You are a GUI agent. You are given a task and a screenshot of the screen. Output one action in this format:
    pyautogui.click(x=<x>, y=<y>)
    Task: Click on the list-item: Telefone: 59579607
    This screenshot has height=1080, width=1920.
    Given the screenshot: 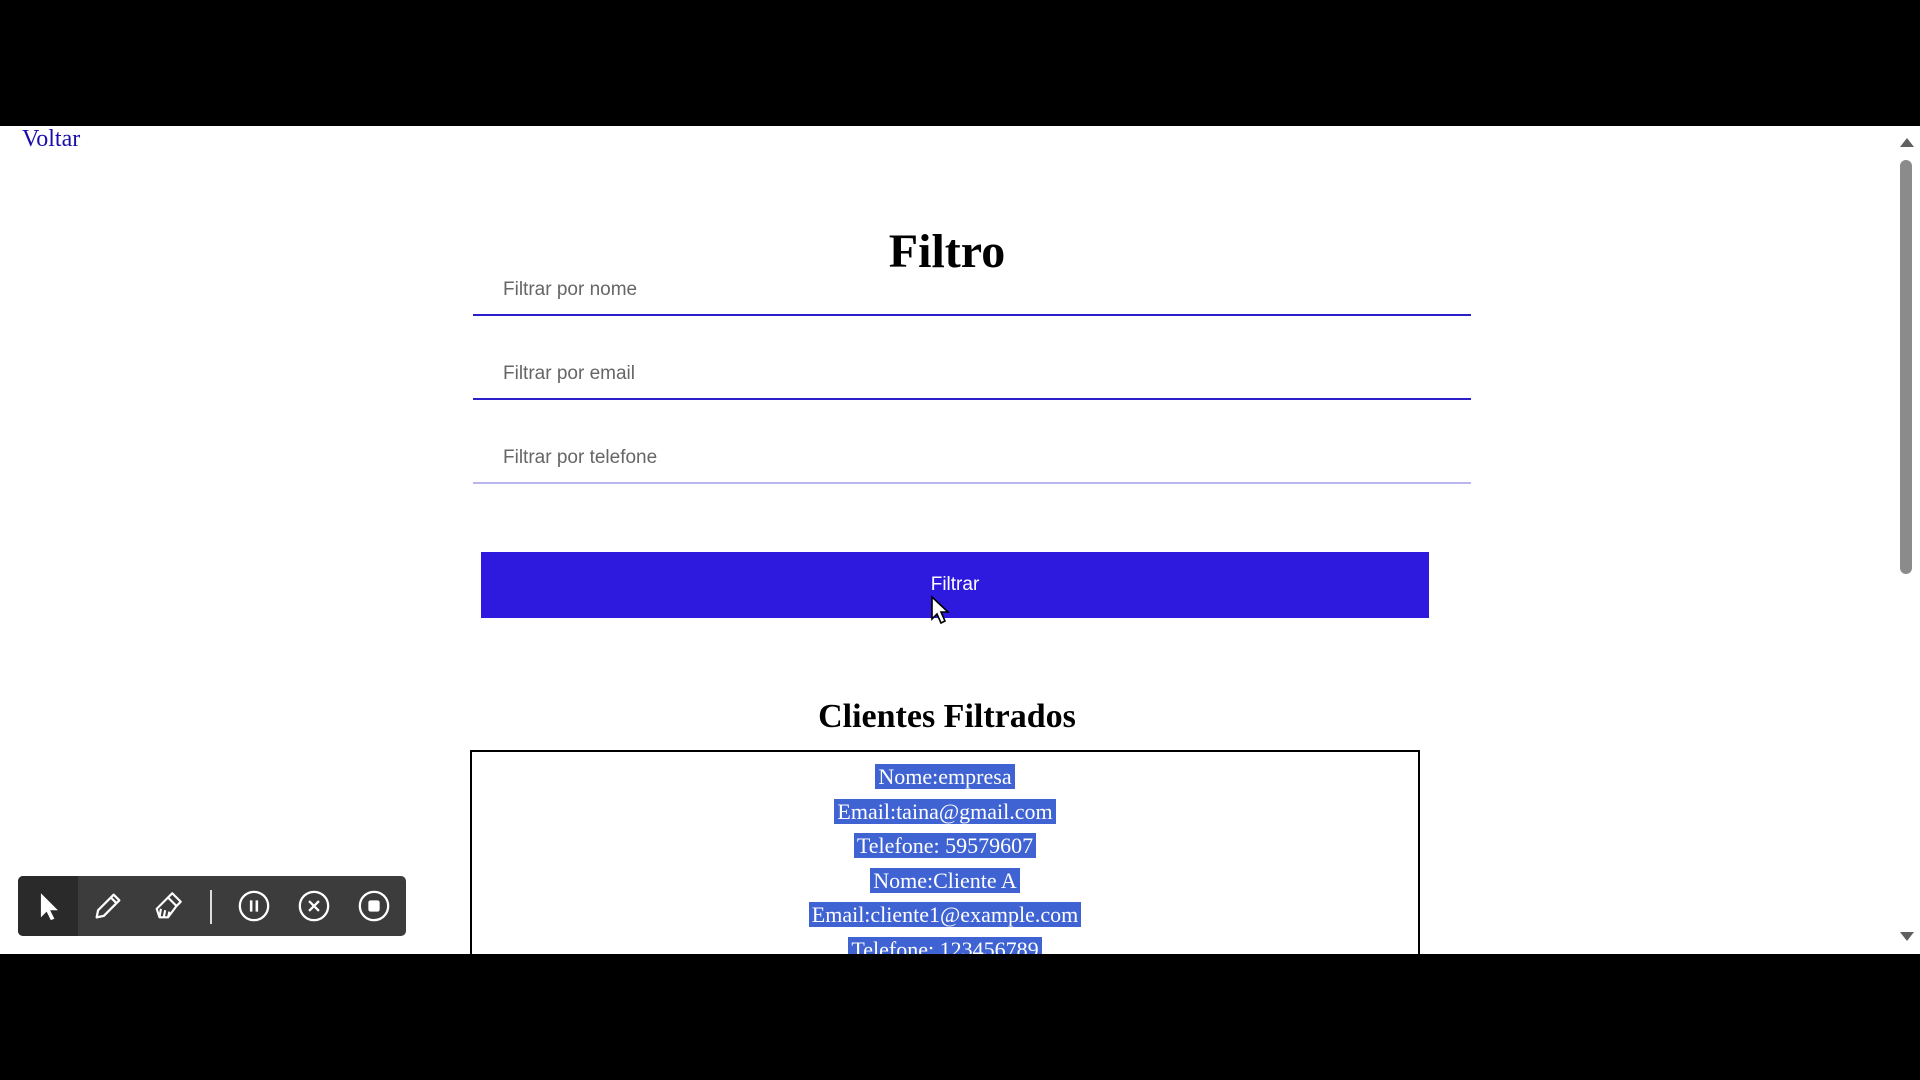 What is the action you would take?
    pyautogui.click(x=945, y=846)
    